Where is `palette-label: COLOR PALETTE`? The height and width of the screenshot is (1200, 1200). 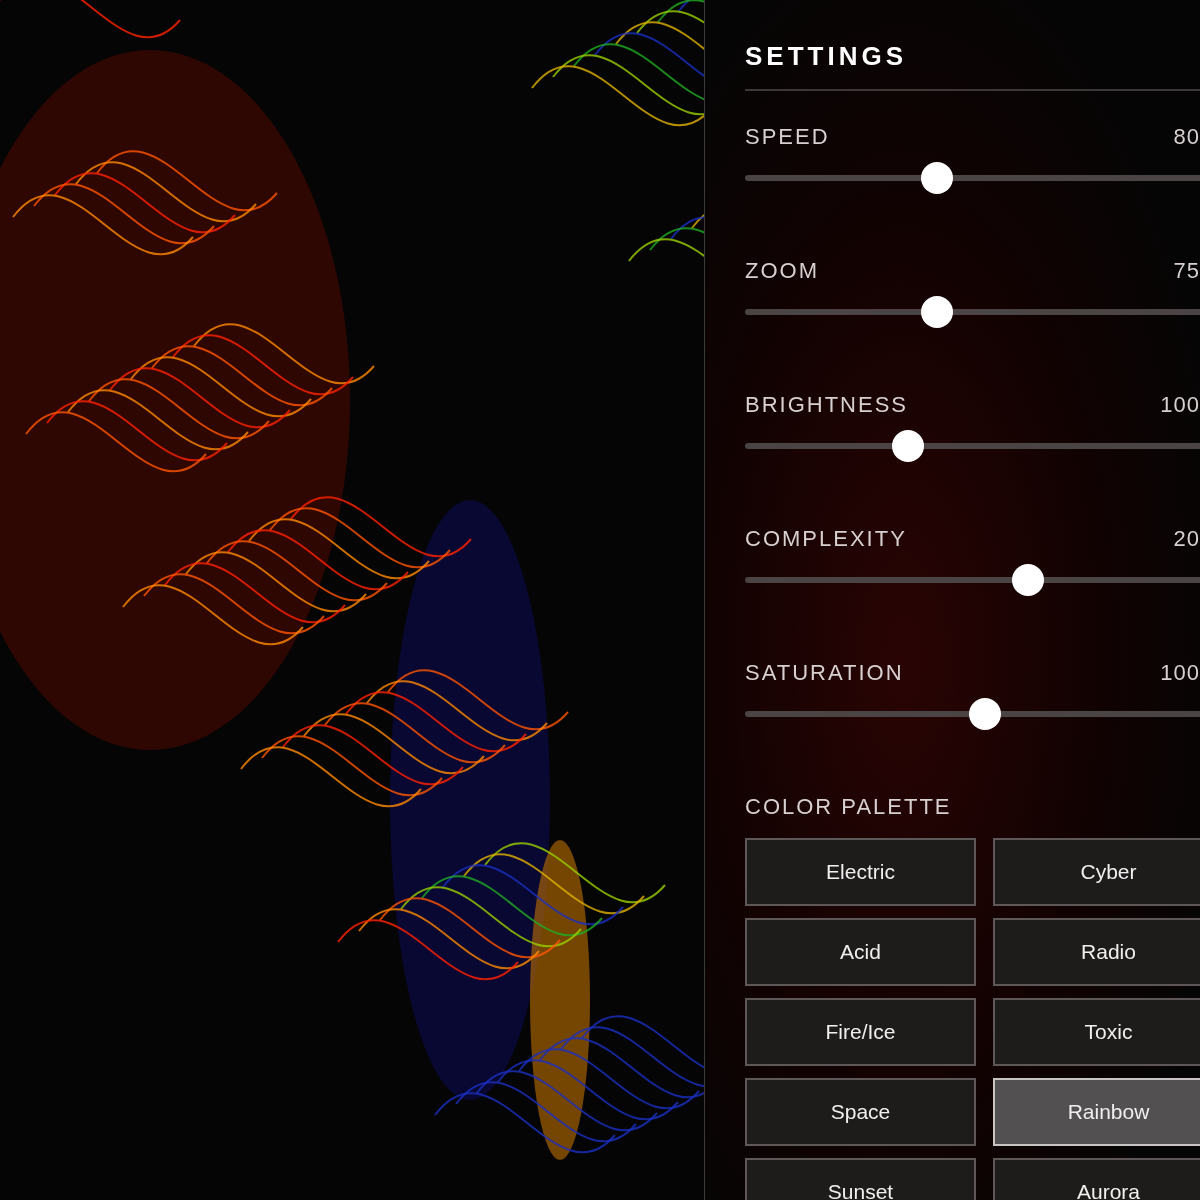 palette-label: COLOR PALETTE is located at coordinates (849, 807).